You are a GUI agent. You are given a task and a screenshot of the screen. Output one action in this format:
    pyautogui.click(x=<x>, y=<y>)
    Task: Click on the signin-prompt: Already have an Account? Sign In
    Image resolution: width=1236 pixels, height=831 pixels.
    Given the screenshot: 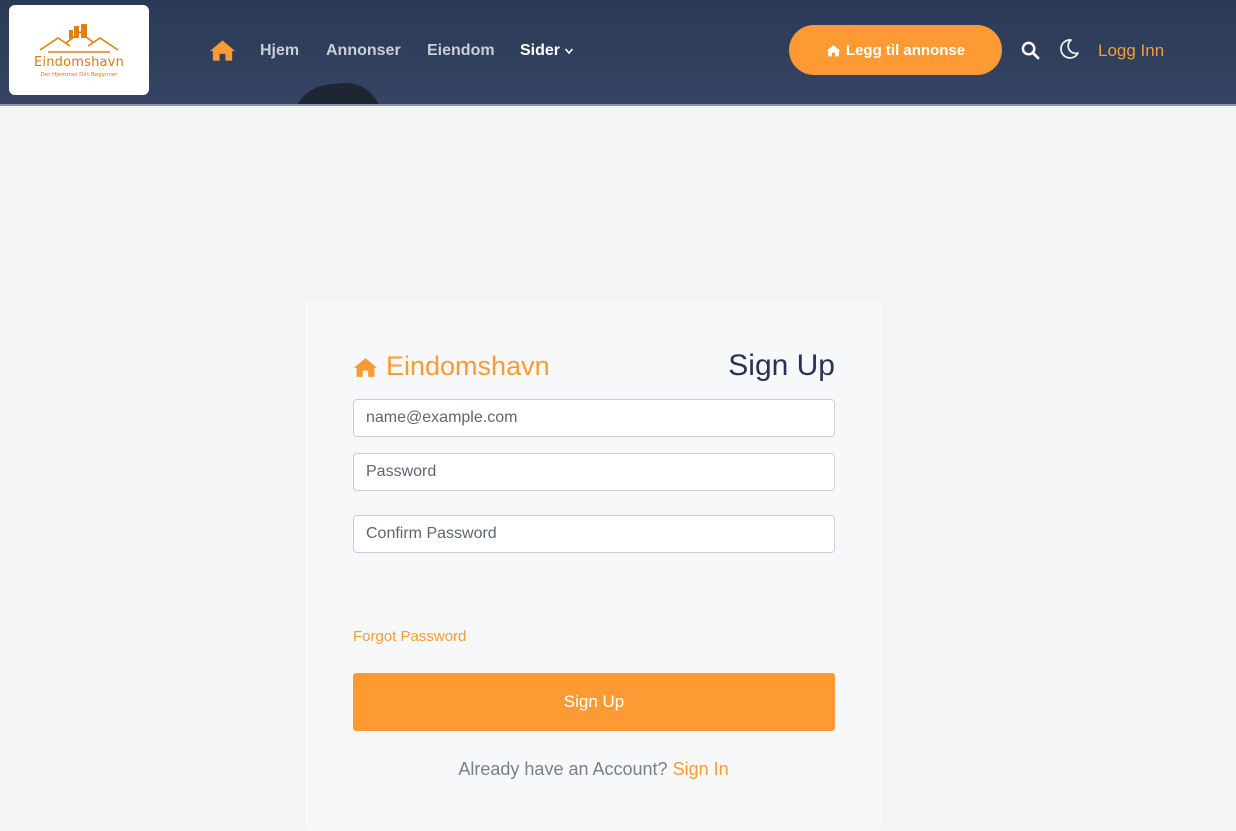 What is the action you would take?
    pyautogui.click(x=593, y=769)
    